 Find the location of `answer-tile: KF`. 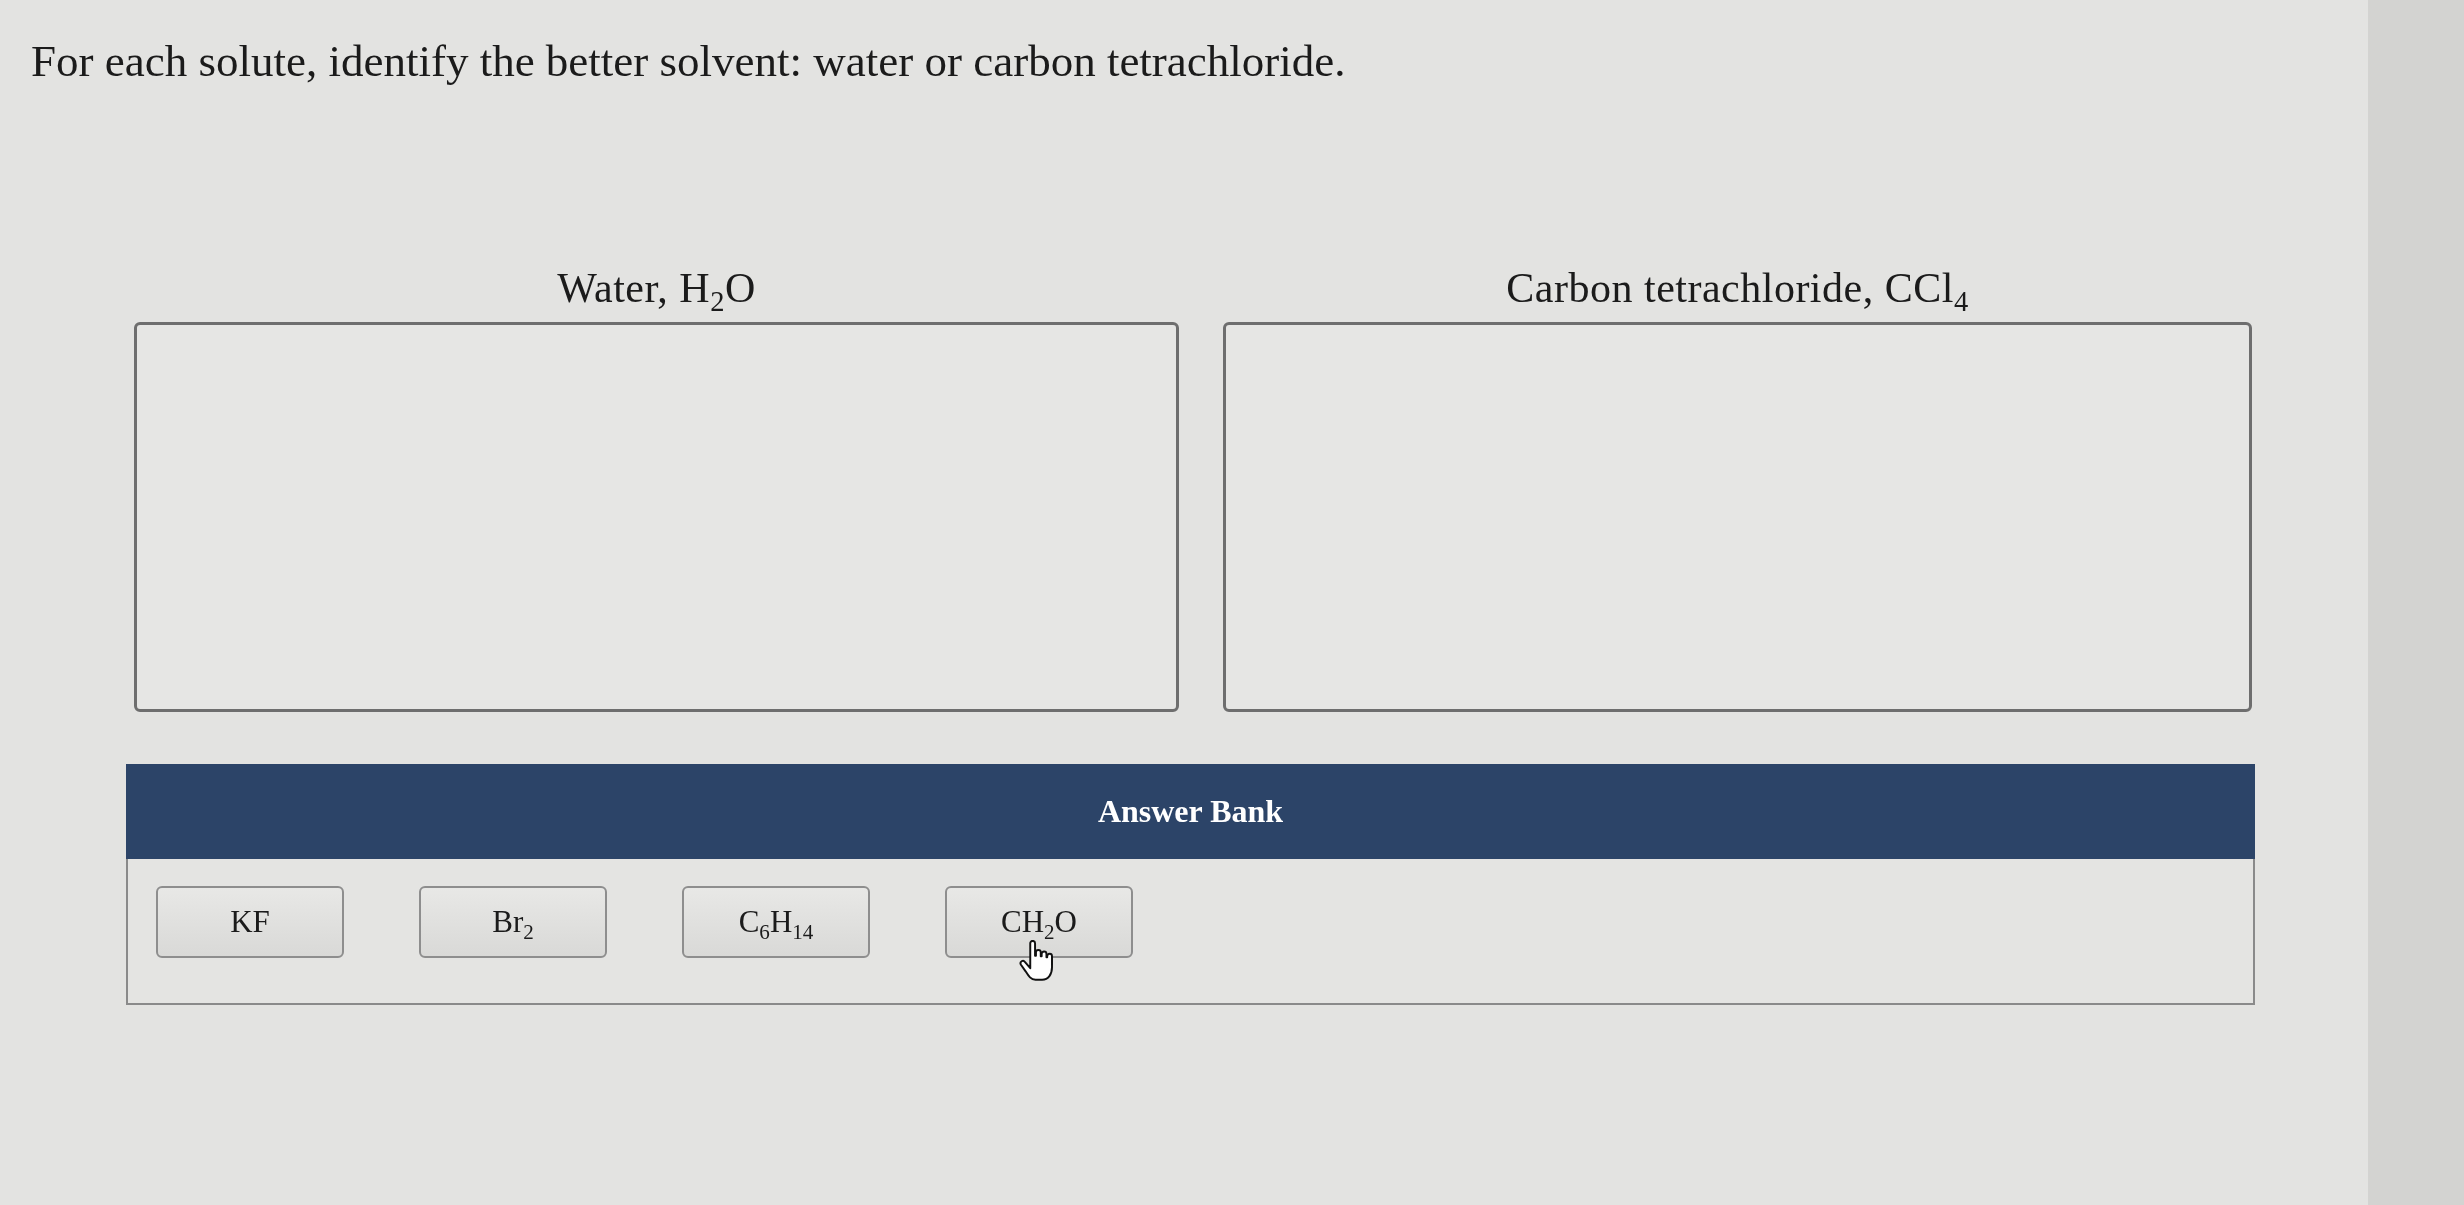

answer-tile: KF is located at coordinates (250, 922).